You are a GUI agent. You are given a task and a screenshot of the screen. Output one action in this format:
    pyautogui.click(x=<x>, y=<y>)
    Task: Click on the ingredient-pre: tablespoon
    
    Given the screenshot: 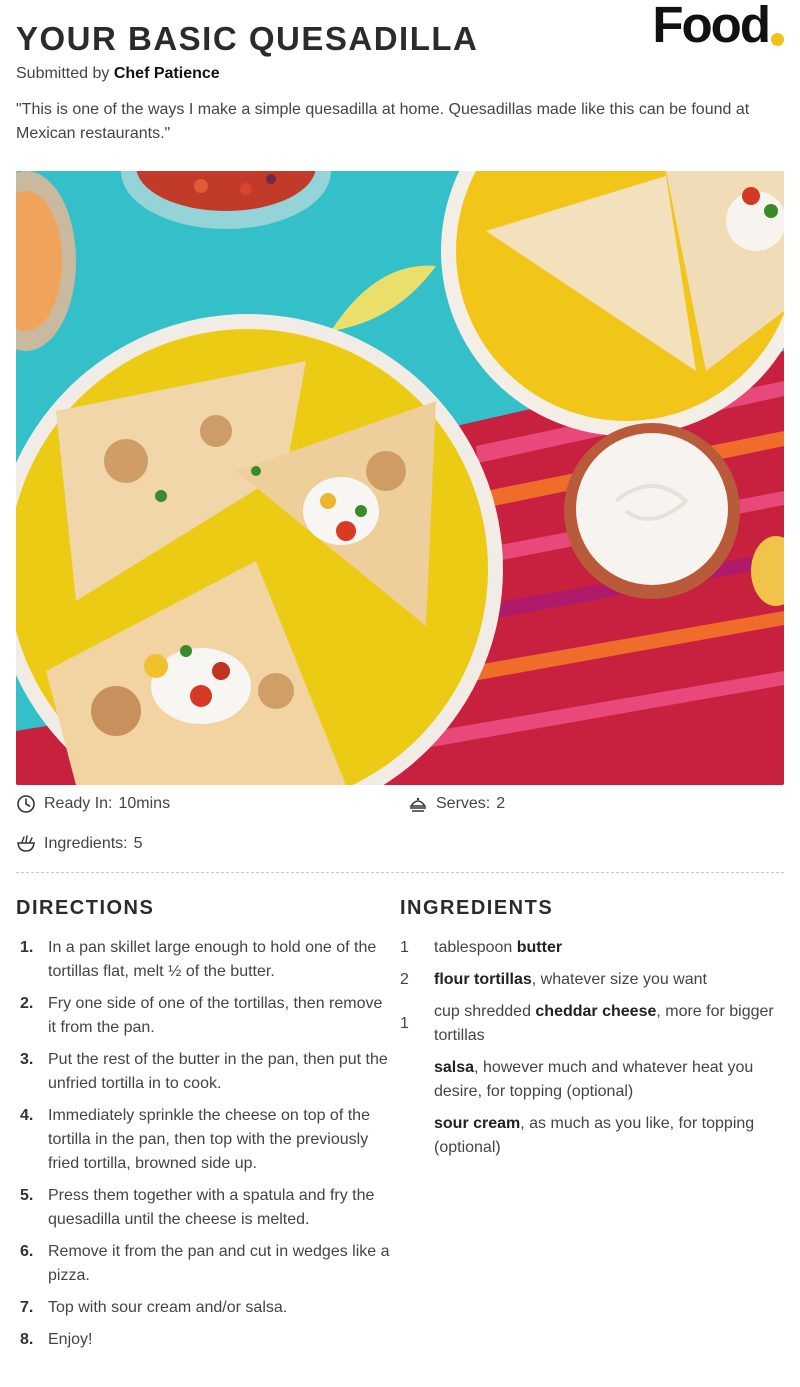 What is the action you would take?
    pyautogui.click(x=475, y=947)
    